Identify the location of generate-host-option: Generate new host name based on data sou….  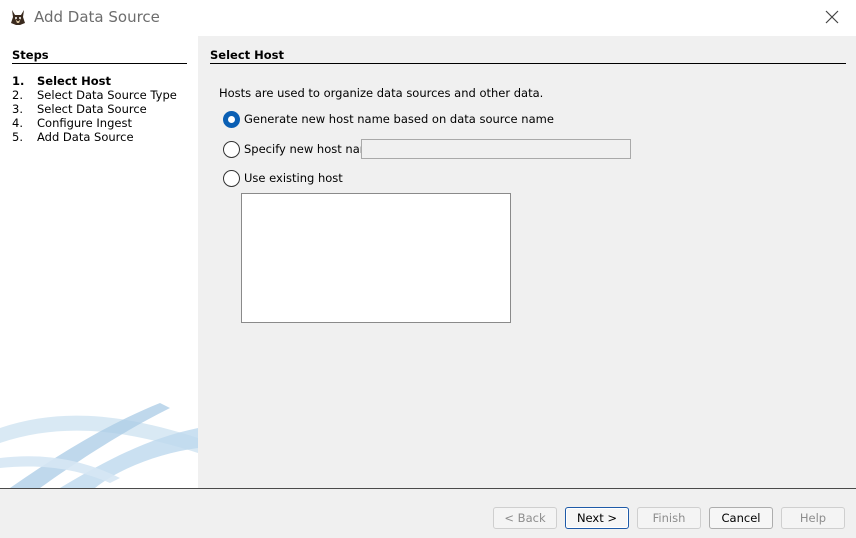
(388, 119).